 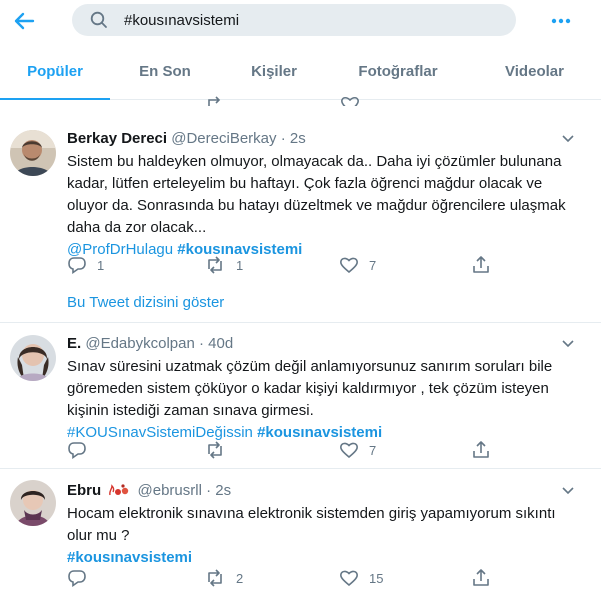 I want to click on user-handle: @DereciBerkay, so click(x=223, y=138).